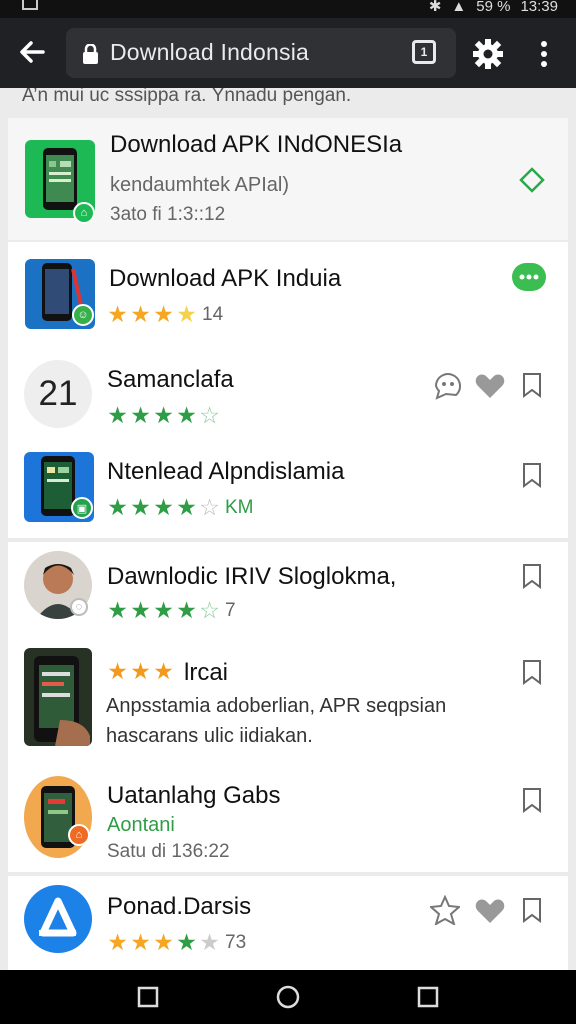 The width and height of the screenshot is (576, 1024). I want to click on battery-level: 59 %, so click(493, 7).